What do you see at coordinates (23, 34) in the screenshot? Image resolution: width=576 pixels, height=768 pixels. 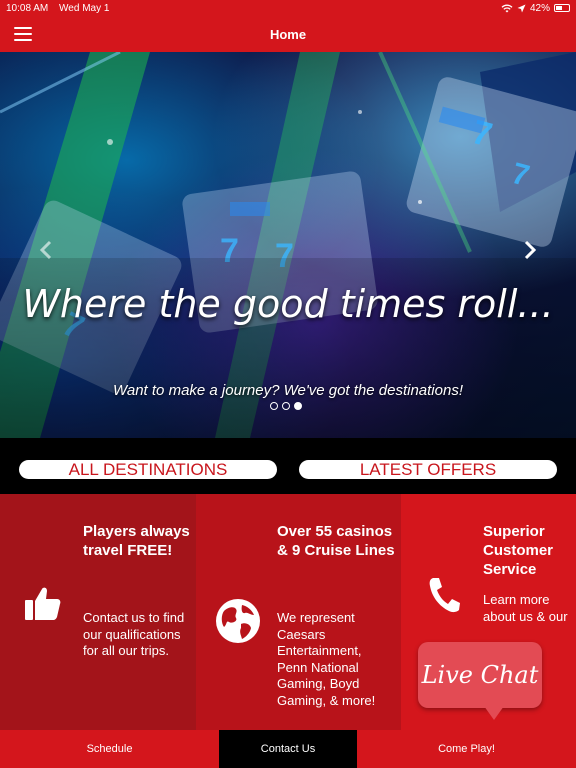 I see `hamburger-icon` at bounding box center [23, 34].